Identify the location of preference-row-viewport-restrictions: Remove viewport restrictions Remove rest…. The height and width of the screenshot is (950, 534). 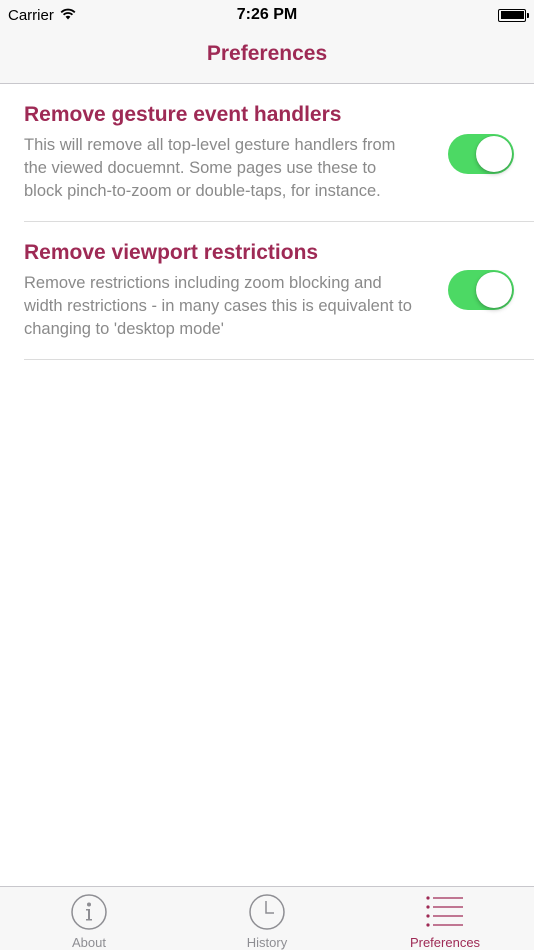
(279, 291).